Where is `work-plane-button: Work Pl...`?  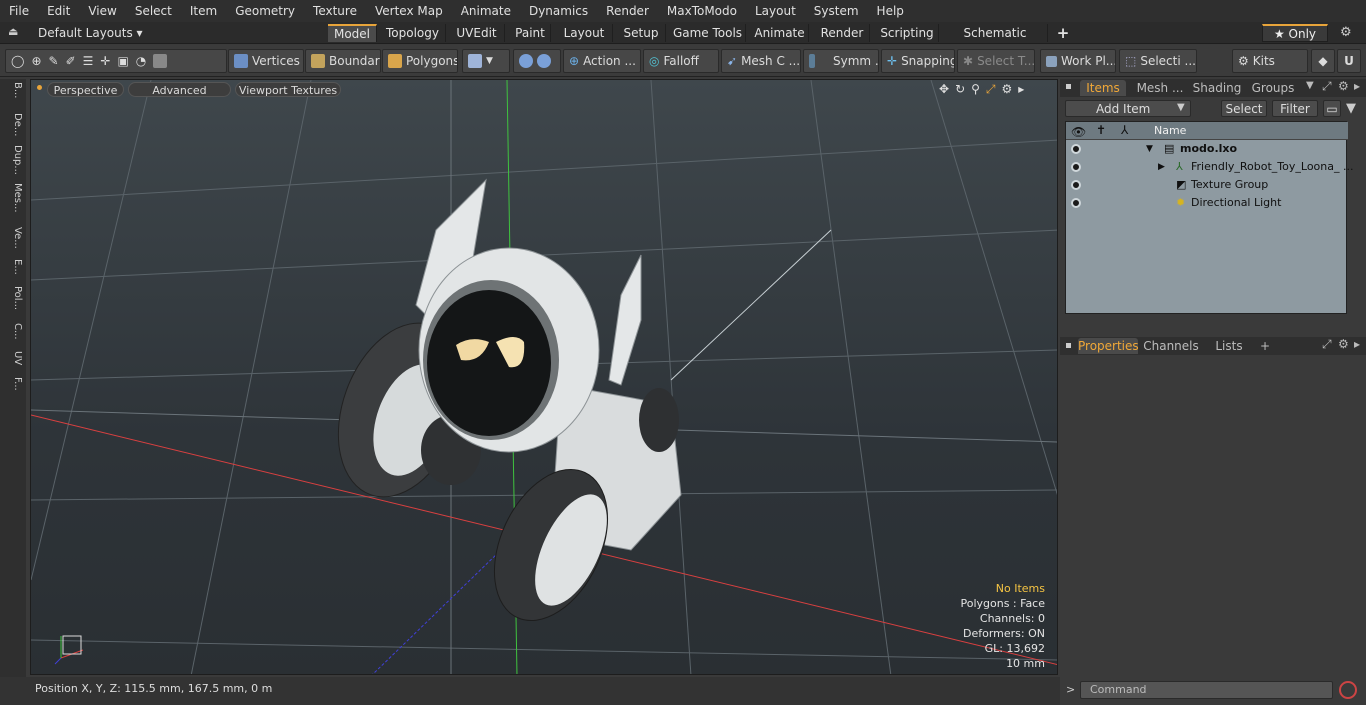 work-plane-button: Work Pl... is located at coordinates (1078, 61).